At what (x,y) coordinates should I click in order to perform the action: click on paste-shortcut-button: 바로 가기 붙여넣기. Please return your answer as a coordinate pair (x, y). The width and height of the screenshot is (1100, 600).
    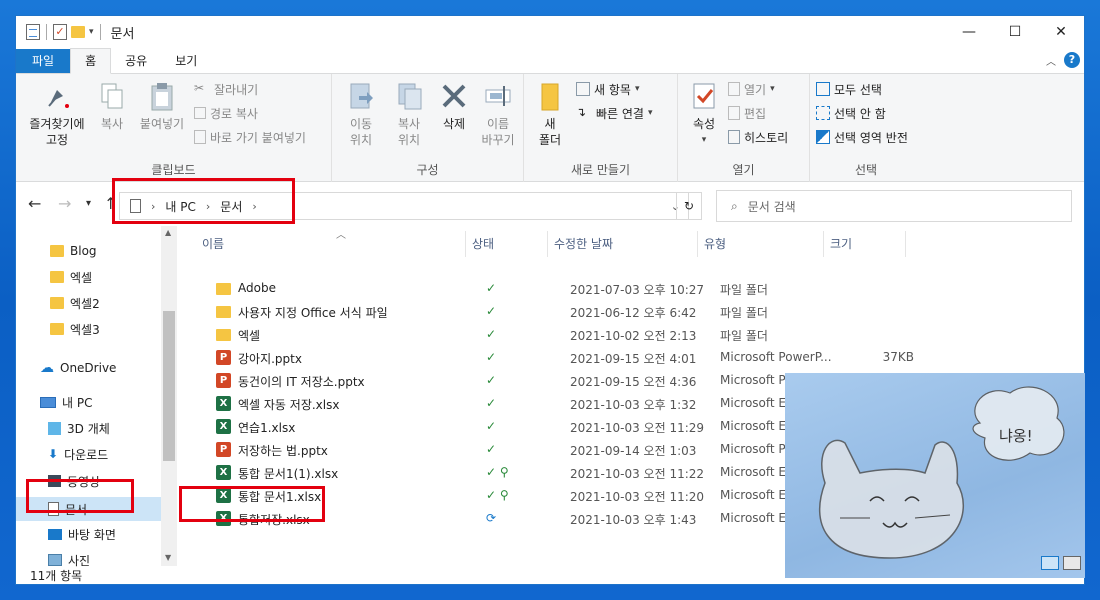
    Looking at the image, I should click on (250, 137).